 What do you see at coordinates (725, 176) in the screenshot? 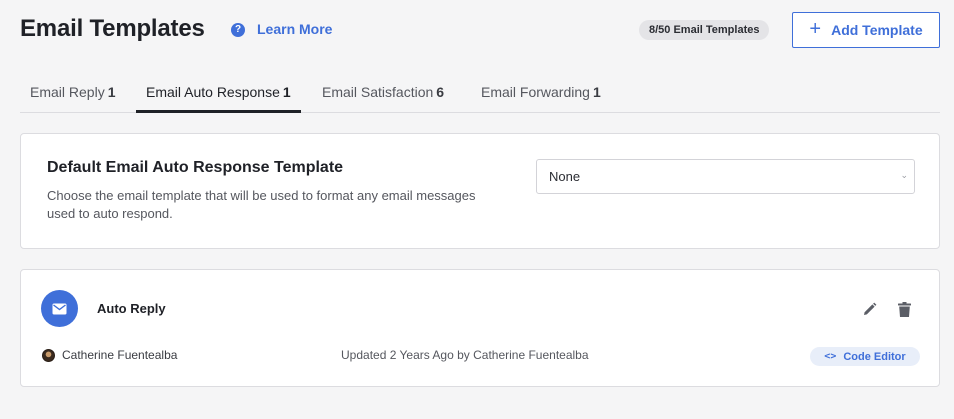
I see `default-template-select: None ⌄` at bounding box center [725, 176].